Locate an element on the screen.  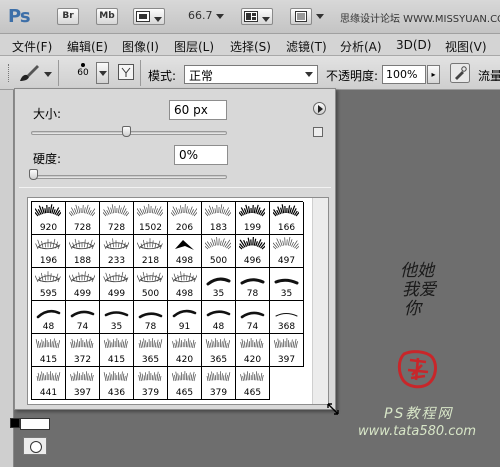
quick-mask-button is located at coordinates (35, 446).